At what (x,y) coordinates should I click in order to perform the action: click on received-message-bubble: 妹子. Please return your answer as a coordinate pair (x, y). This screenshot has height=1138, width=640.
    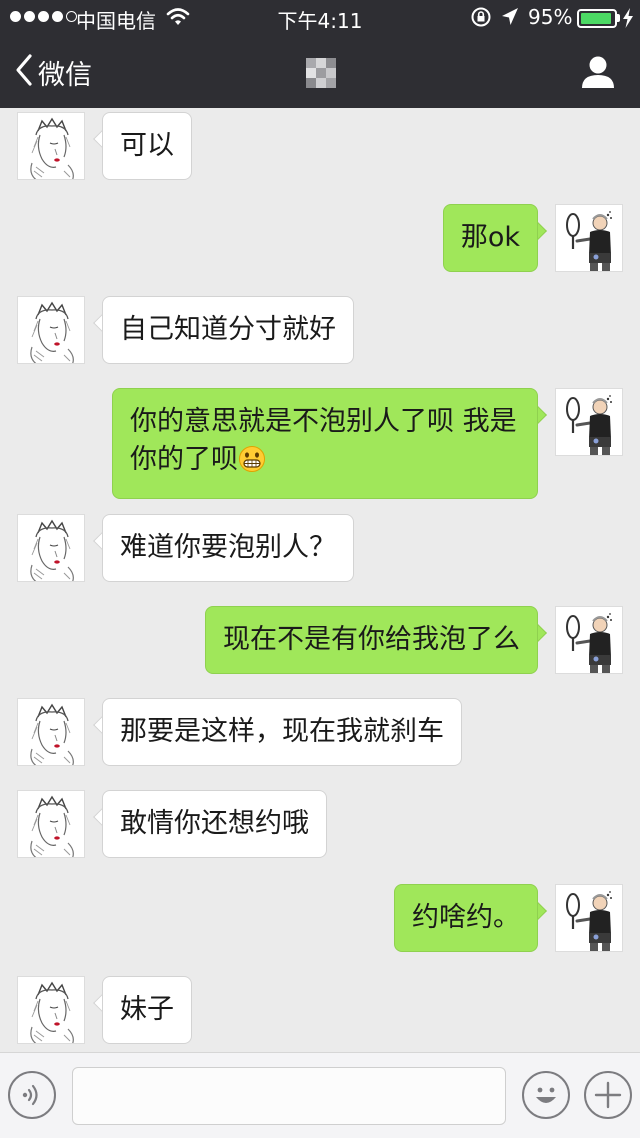
    Looking at the image, I should click on (147, 1010).